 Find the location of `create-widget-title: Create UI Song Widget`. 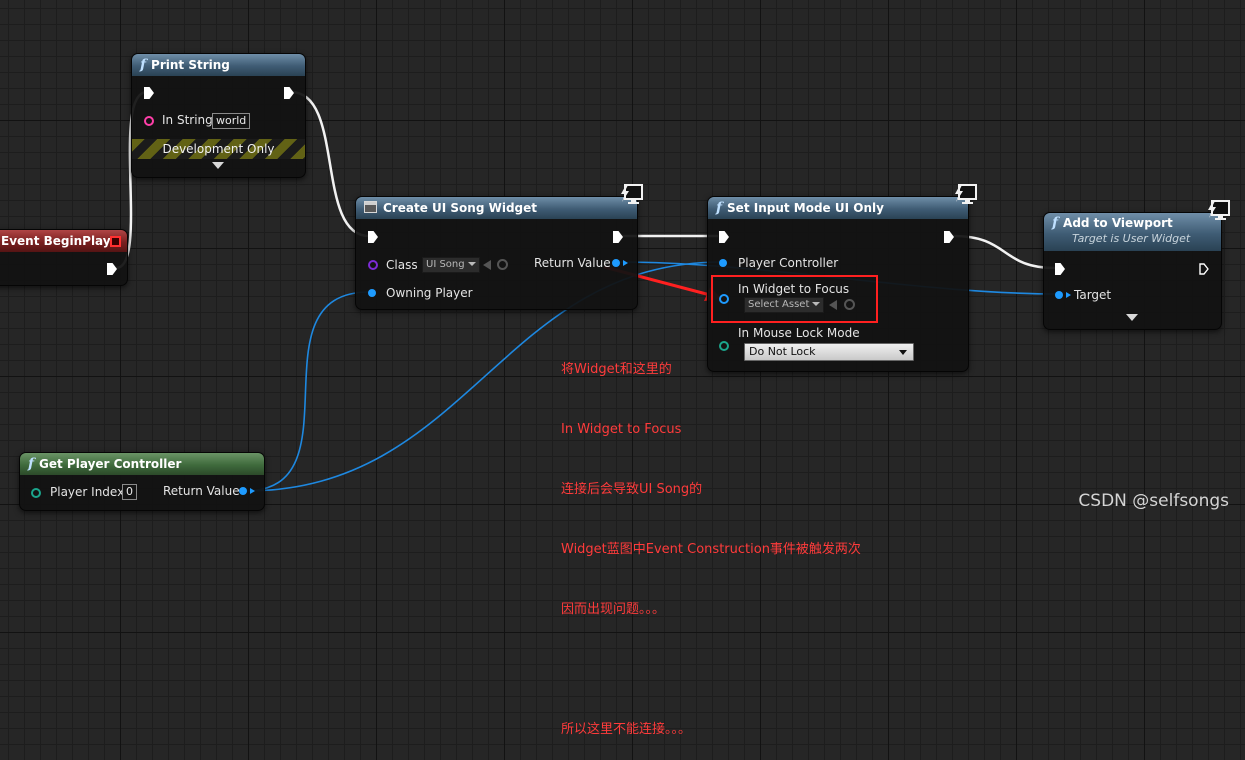

create-widget-title: Create UI Song Widget is located at coordinates (460, 208).